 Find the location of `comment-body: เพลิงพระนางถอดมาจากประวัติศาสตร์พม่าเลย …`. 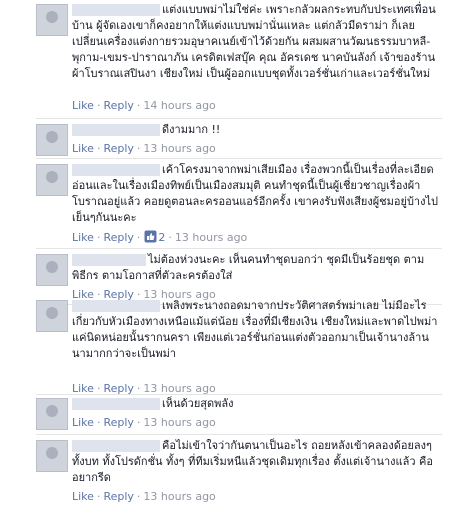

comment-body: เพลิงพระนางถอดมาจากประวัติศาสตร์พม่าเลย … is located at coordinates (257, 330).